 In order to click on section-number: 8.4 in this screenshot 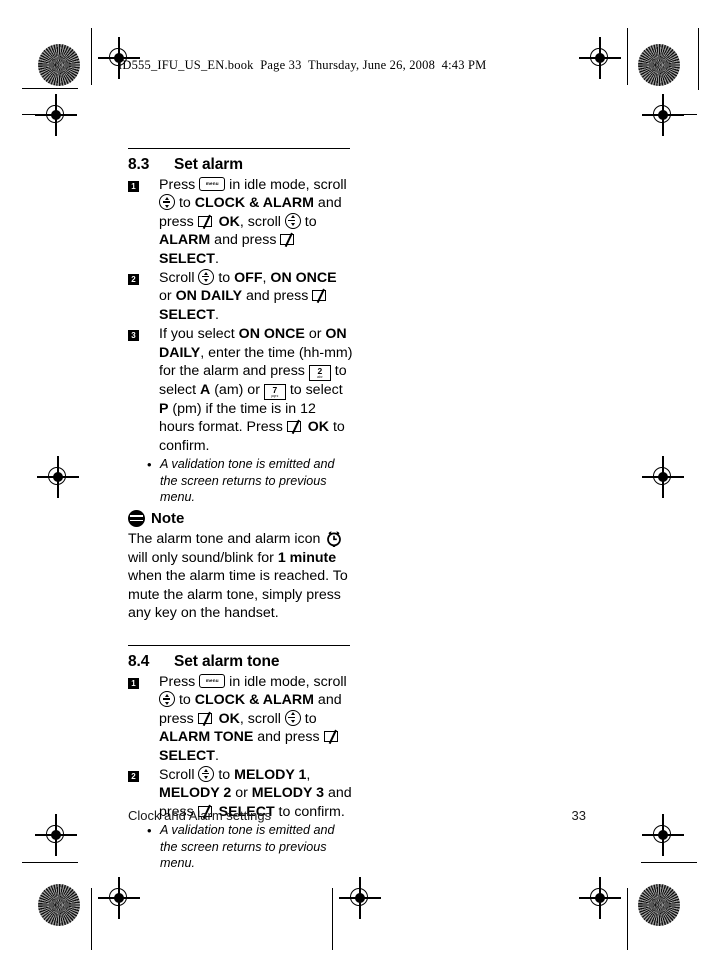, I will do `click(139, 662)`.